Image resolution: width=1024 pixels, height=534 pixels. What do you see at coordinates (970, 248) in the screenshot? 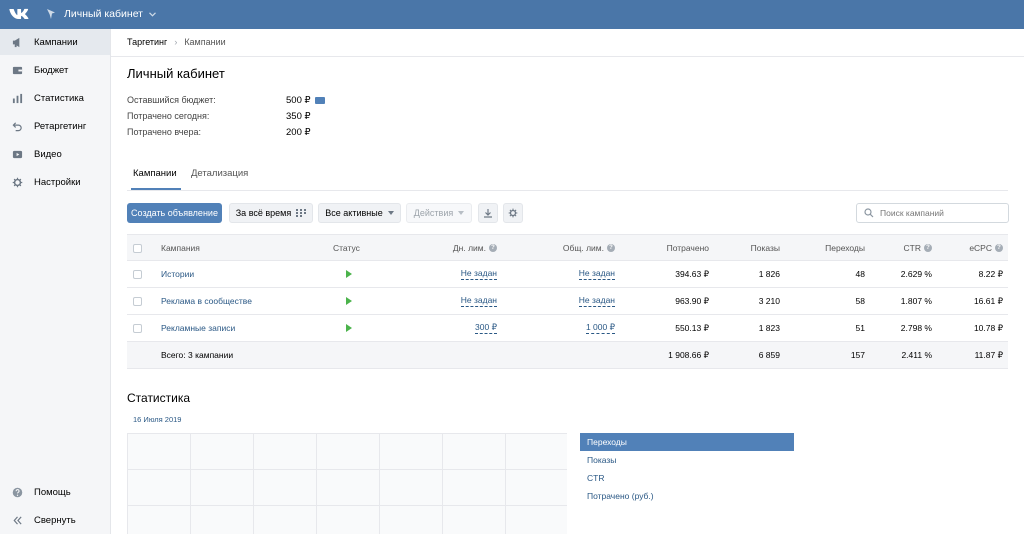
I see `col-ecpc: eCPC?` at bounding box center [970, 248].